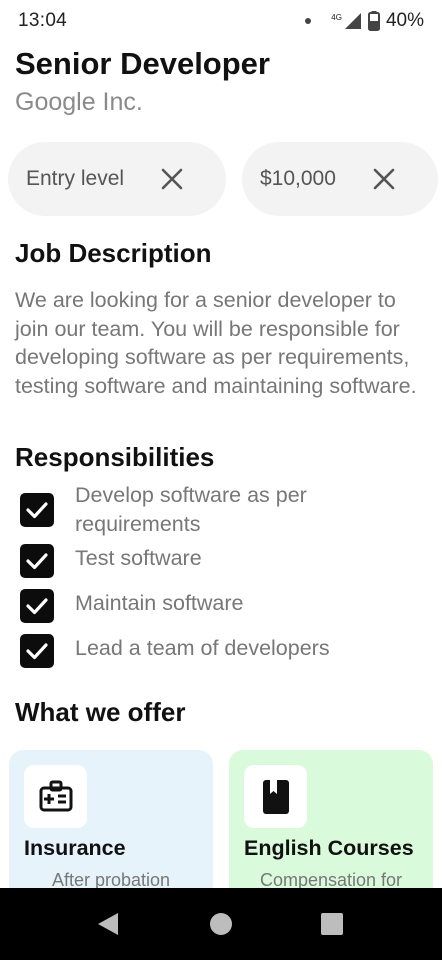 This screenshot has height=960, width=442. What do you see at coordinates (75, 848) in the screenshot?
I see `card-title: Insurance` at bounding box center [75, 848].